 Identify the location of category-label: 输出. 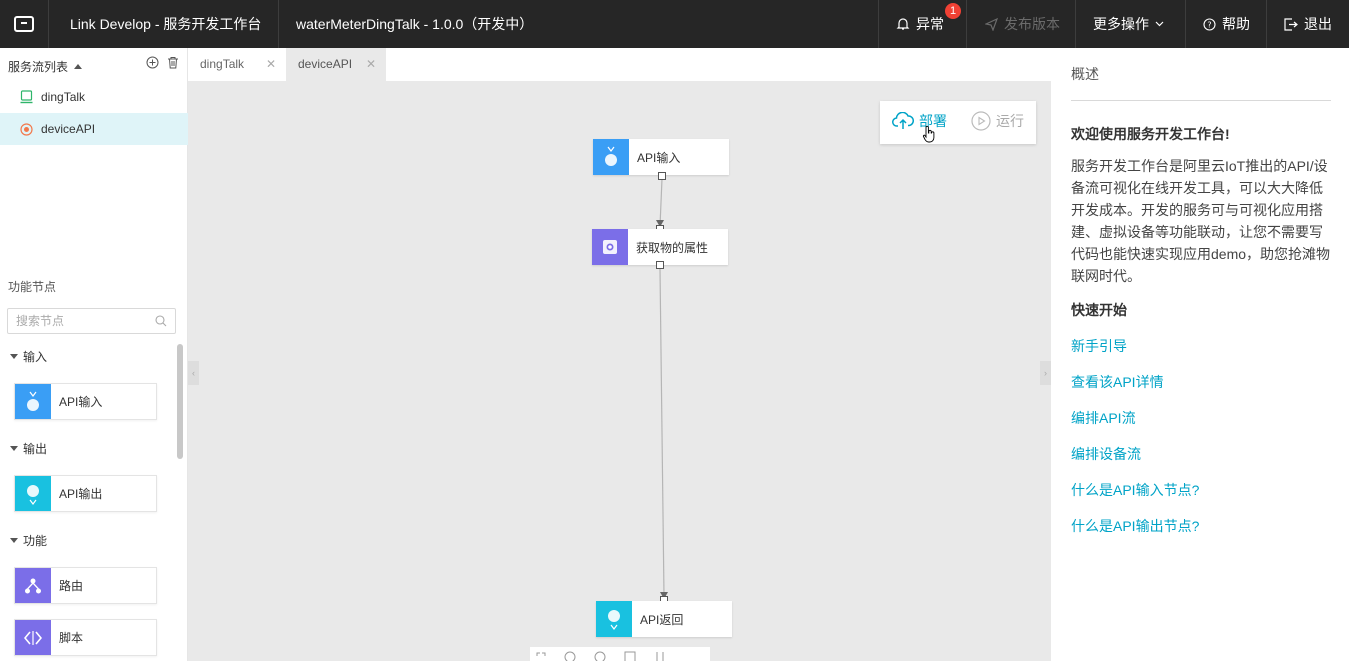
(35, 449).